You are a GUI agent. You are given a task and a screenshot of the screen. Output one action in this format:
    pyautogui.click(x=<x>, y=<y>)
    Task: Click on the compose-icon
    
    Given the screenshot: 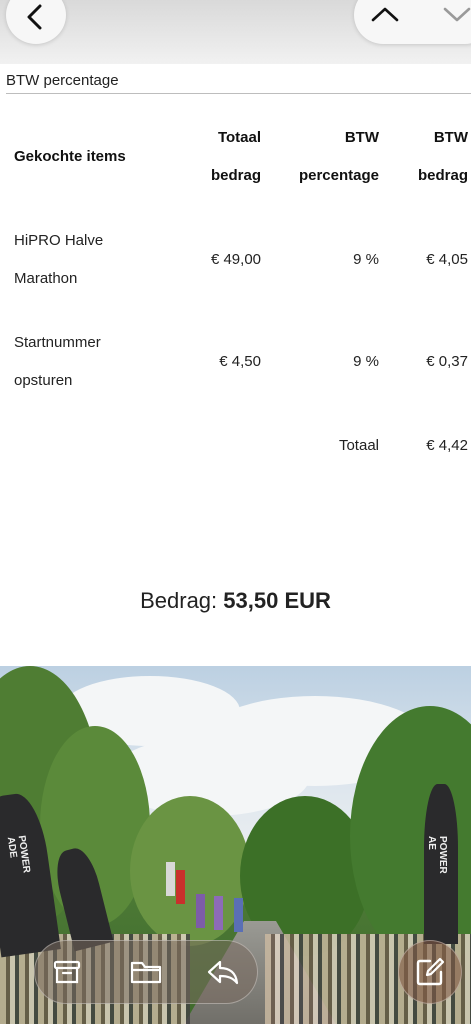 What is the action you would take?
    pyautogui.click(x=430, y=971)
    